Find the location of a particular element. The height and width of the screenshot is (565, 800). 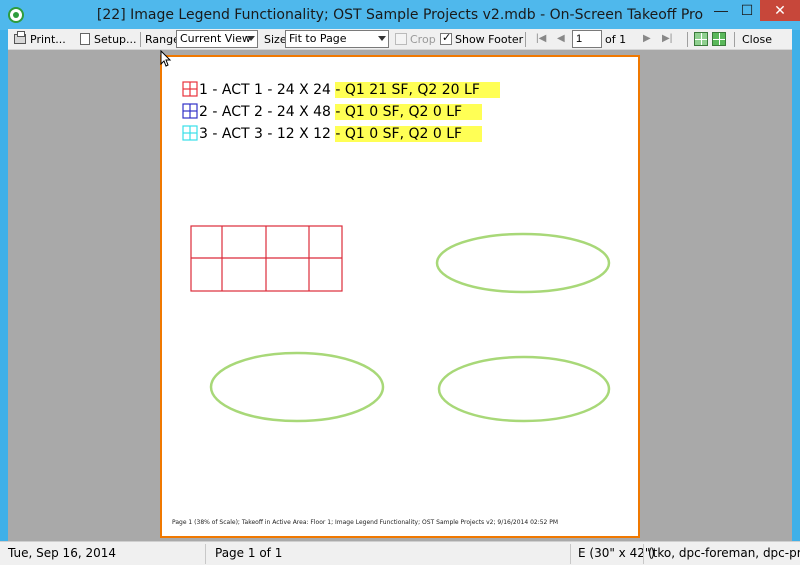

minimize-button: — is located at coordinates (721, 10).